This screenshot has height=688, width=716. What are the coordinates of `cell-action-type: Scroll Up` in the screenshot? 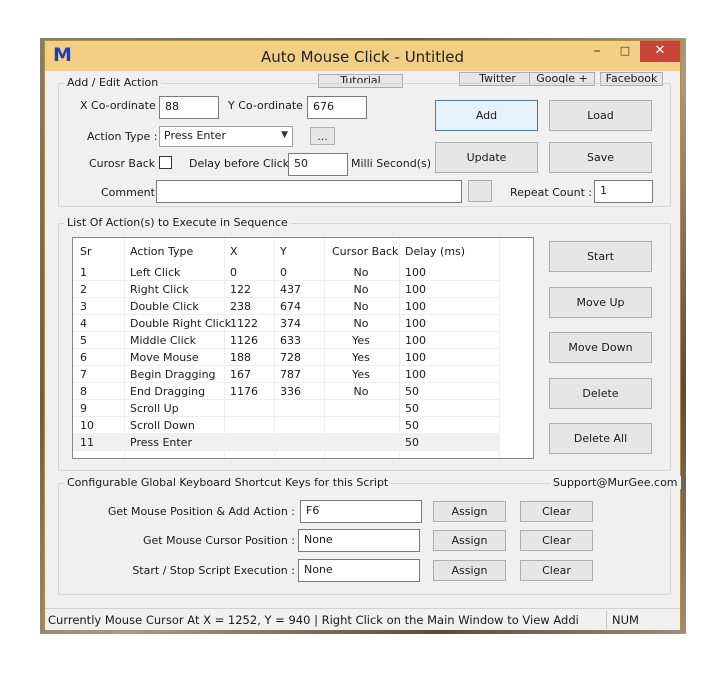 It's located at (154, 408).